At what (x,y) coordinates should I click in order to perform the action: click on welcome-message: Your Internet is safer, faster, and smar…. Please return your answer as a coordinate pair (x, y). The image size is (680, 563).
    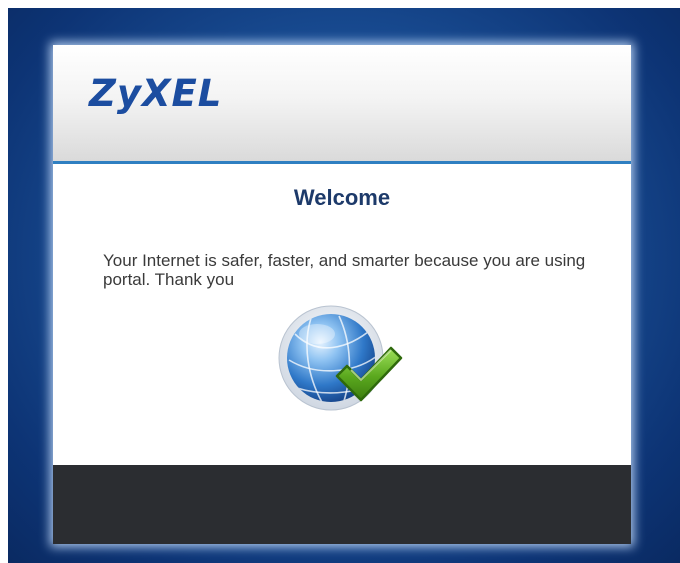
    Looking at the image, I should click on (344, 270).